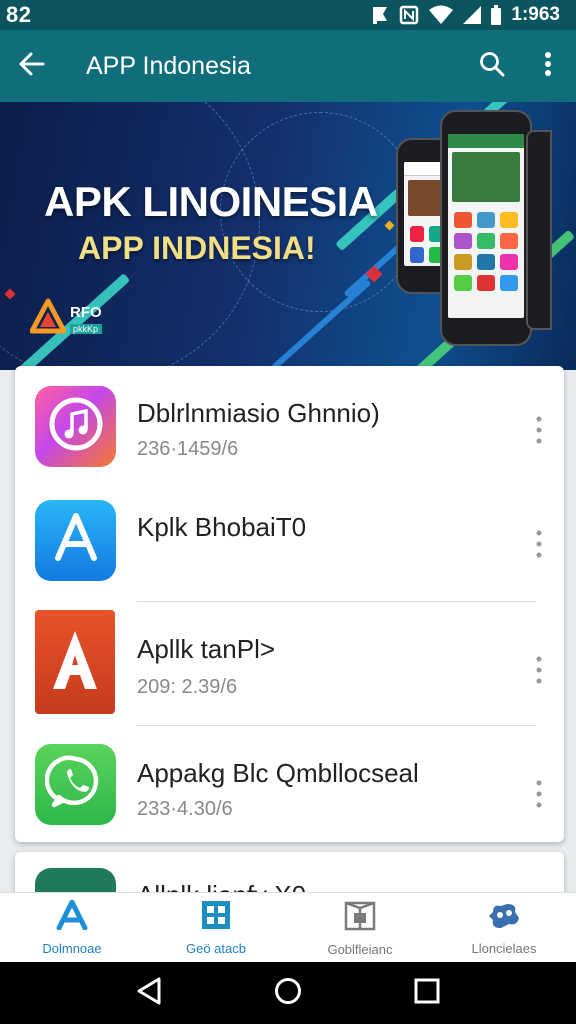  I want to click on status-time: 82, so click(19, 14).